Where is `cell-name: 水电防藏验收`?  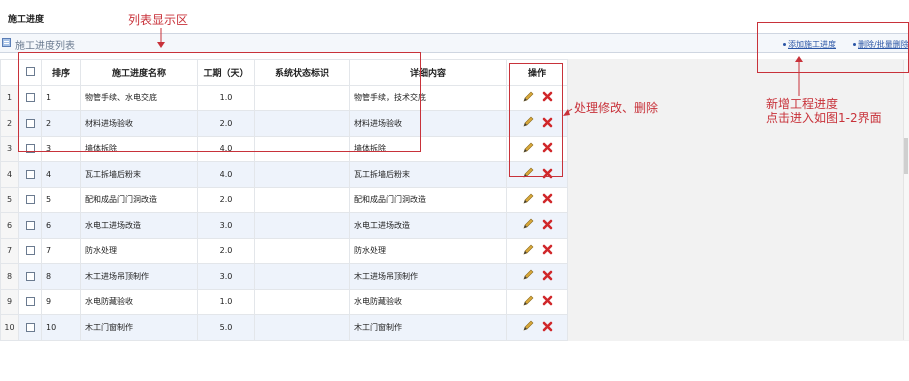 cell-name: 水电防藏验收 is located at coordinates (139, 301).